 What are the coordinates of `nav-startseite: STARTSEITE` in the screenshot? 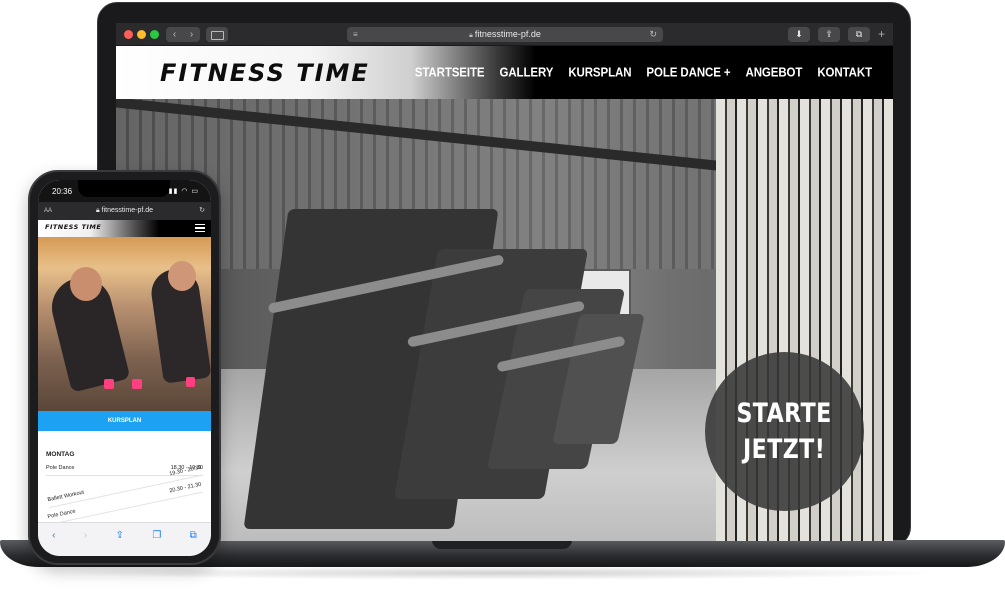 It's located at (450, 73).